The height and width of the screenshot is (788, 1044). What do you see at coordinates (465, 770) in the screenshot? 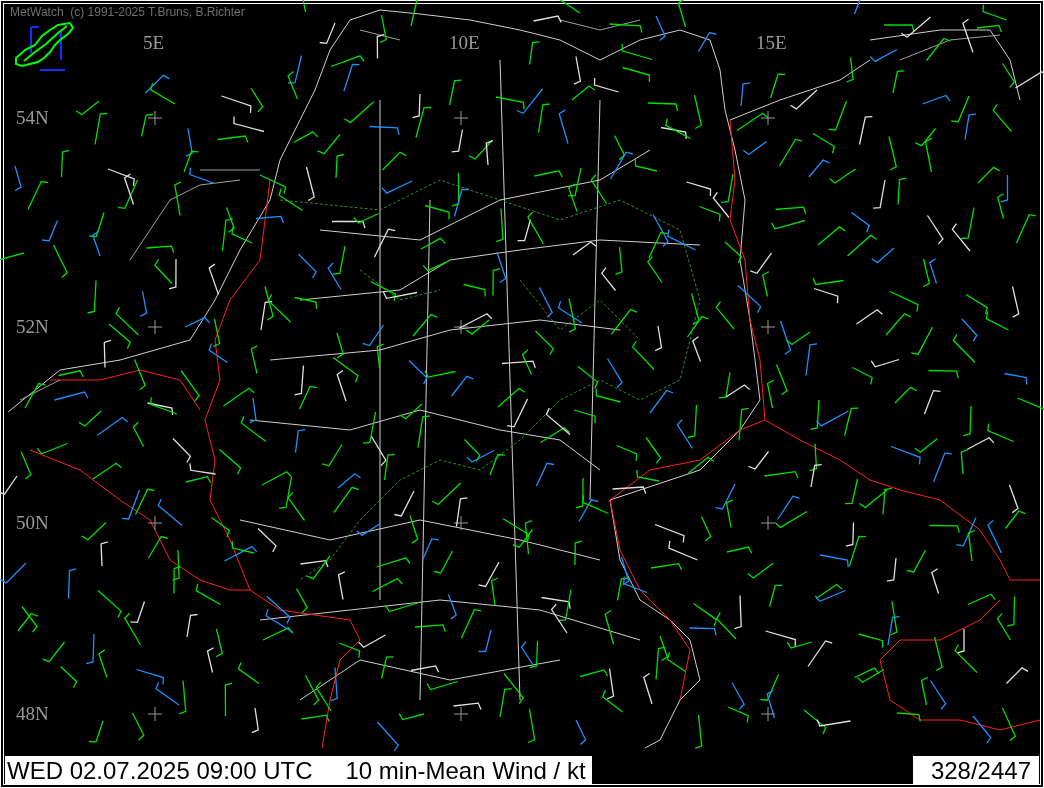
I see `parameter-title: 10 min-Mean Wind / kt` at bounding box center [465, 770].